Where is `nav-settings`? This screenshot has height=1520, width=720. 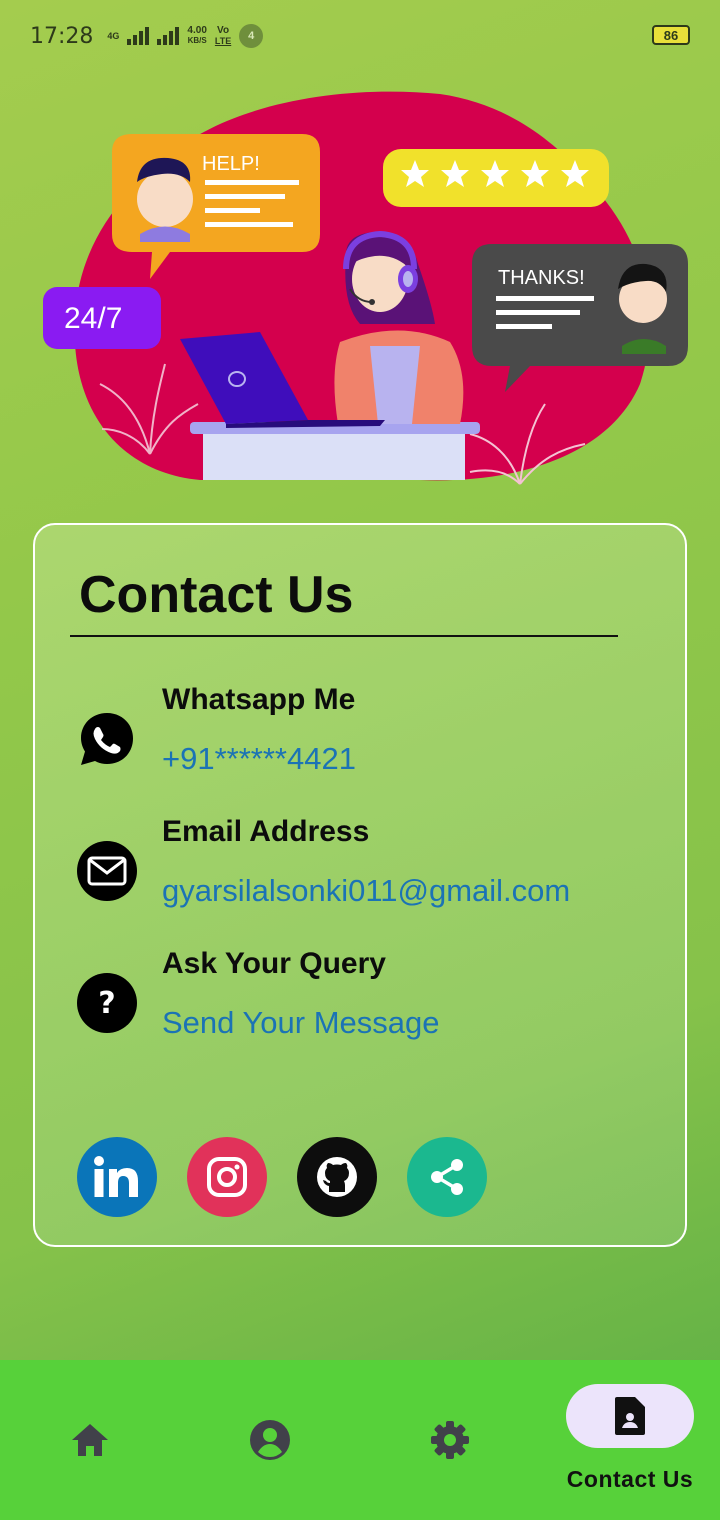
nav-settings is located at coordinates (450, 1440).